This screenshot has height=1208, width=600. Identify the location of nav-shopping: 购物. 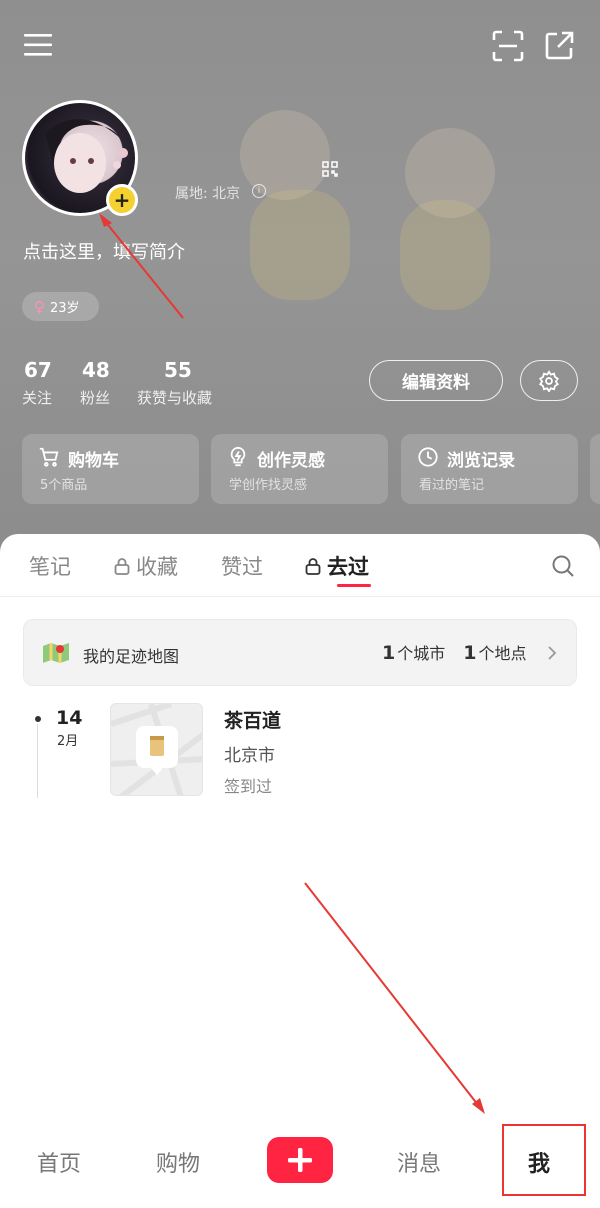
(178, 1162).